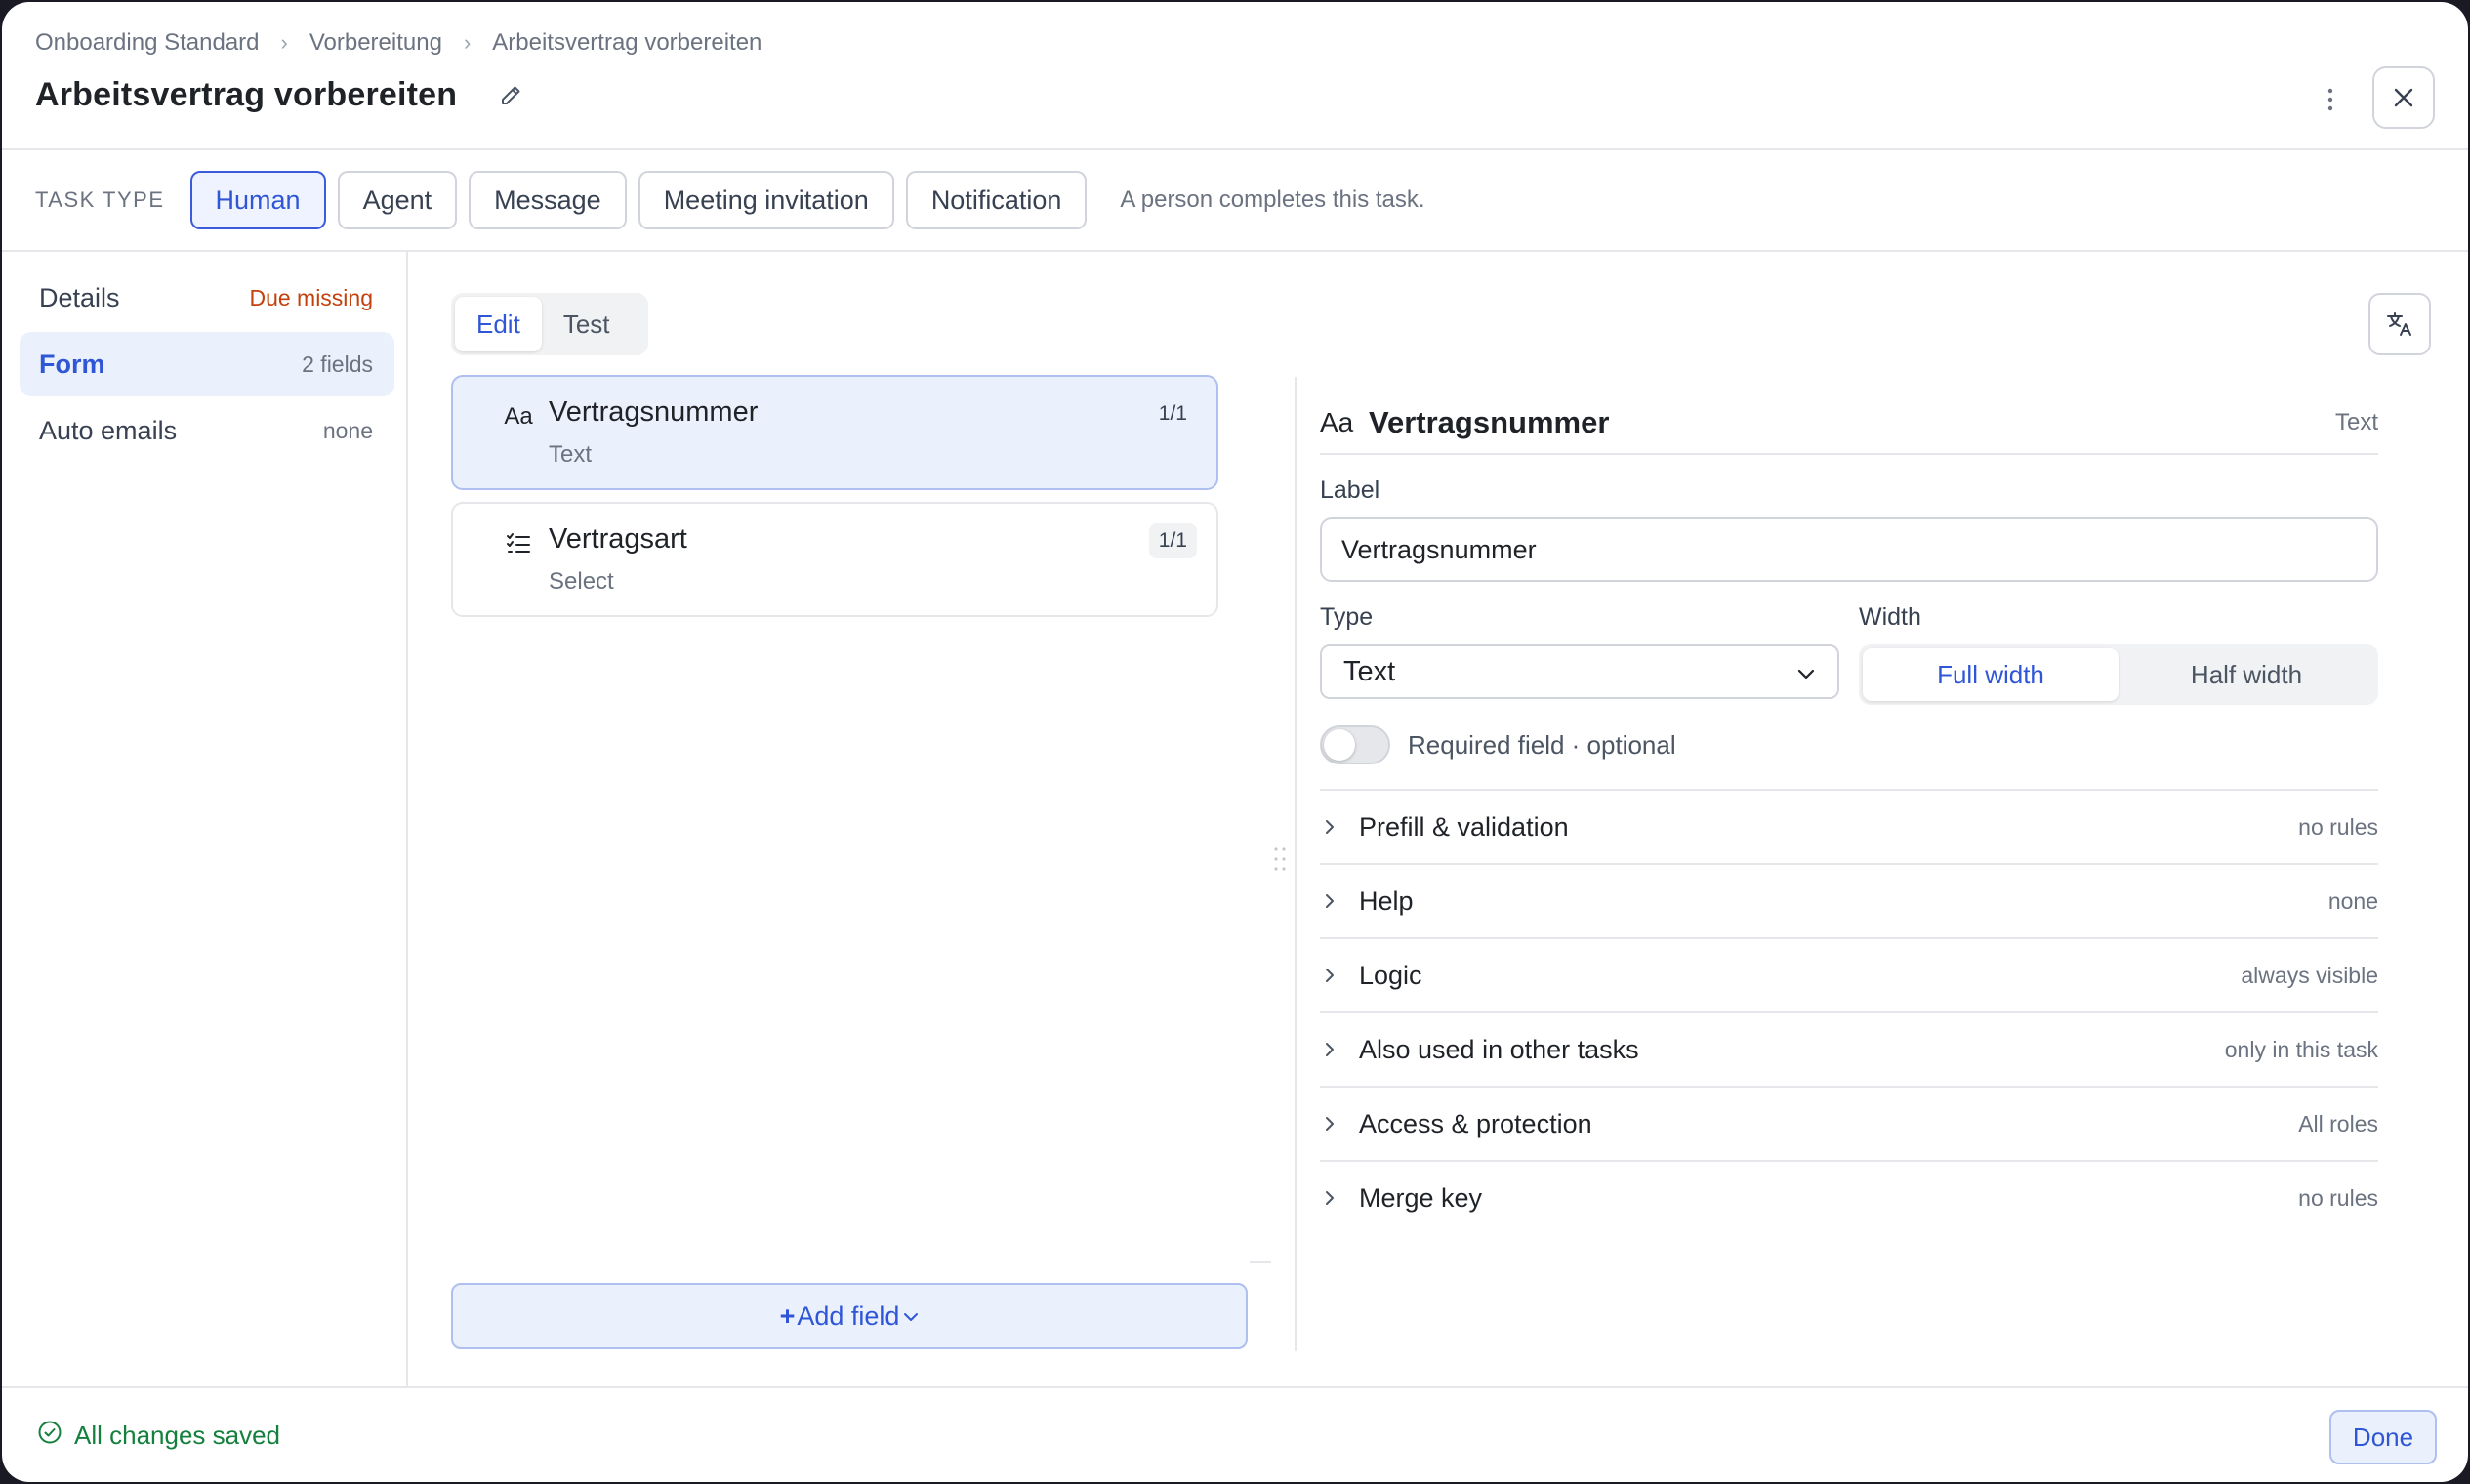 The image size is (2470, 1484). Describe the element at coordinates (1849, 1123) in the screenshot. I see `section-access-protection: Access & protection All roles` at that location.